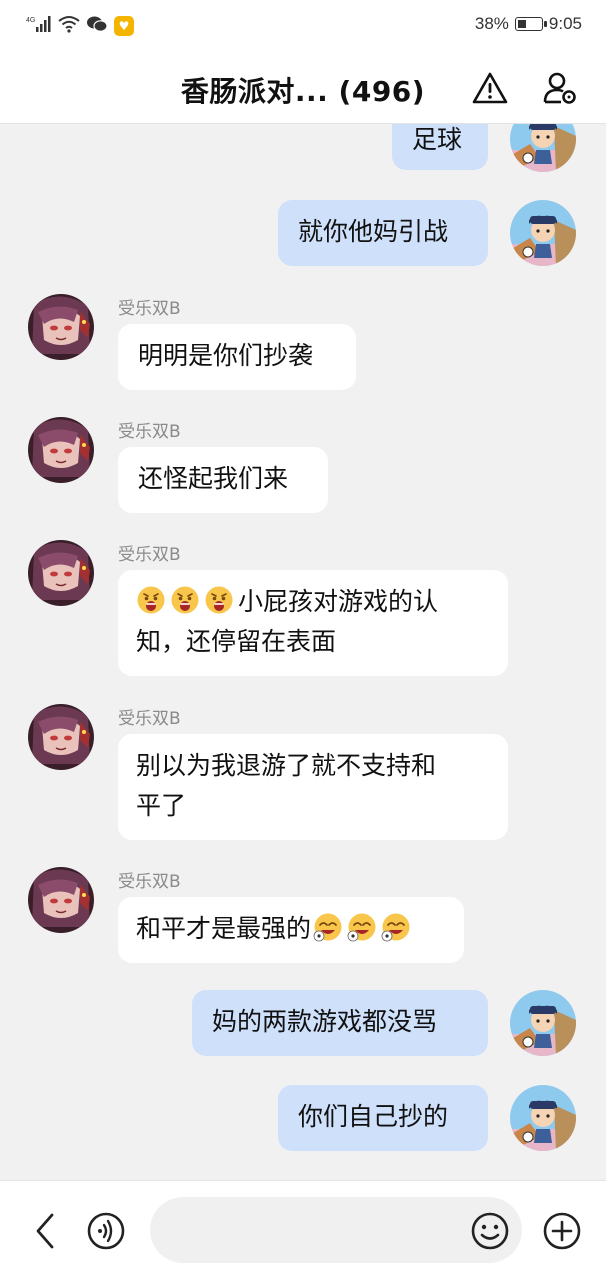  Describe the element at coordinates (161, 805) in the screenshot. I see `message-text-line: 平了` at that location.